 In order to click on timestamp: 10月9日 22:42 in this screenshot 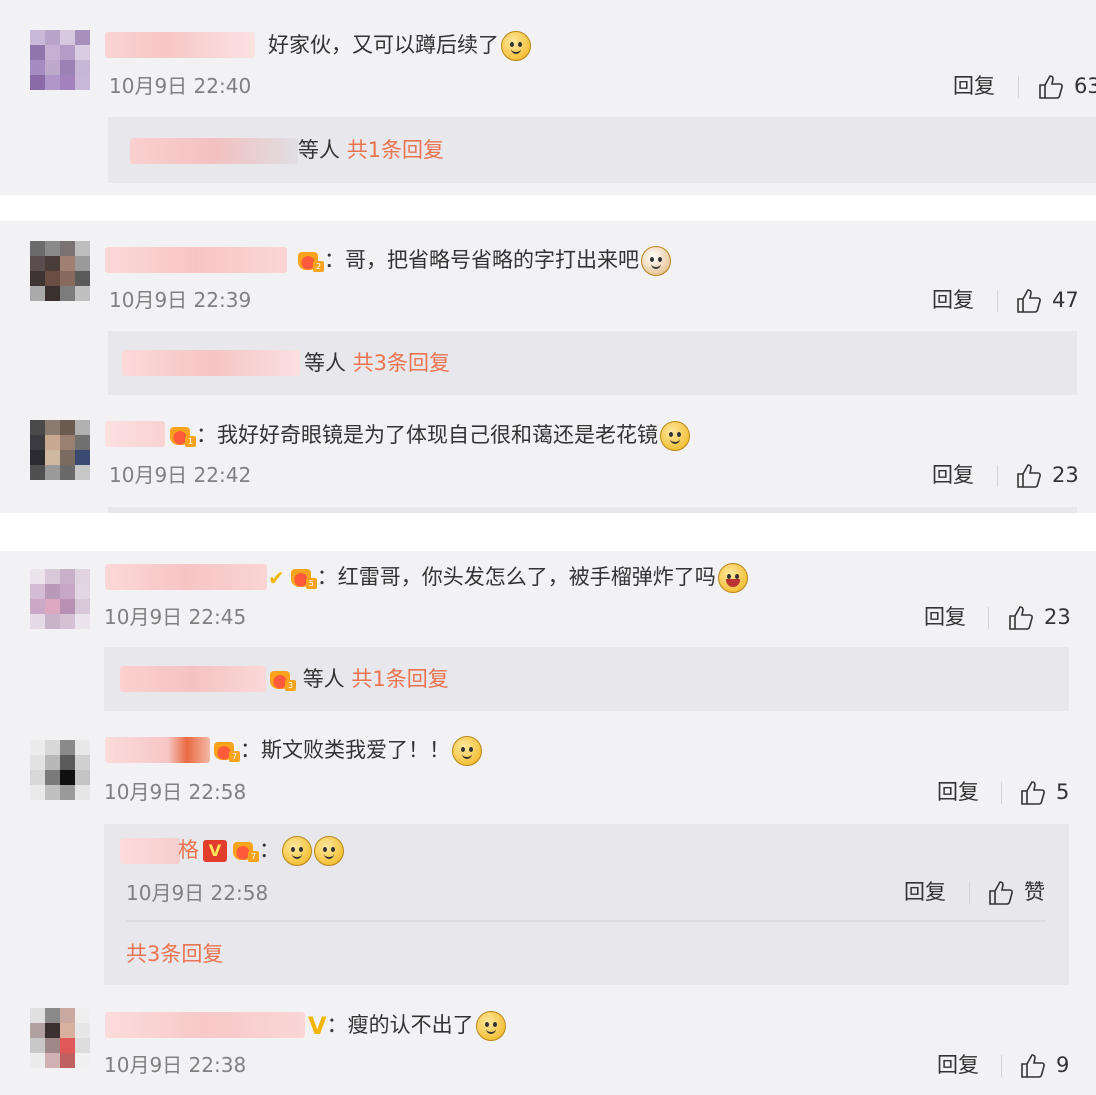, I will do `click(180, 475)`.